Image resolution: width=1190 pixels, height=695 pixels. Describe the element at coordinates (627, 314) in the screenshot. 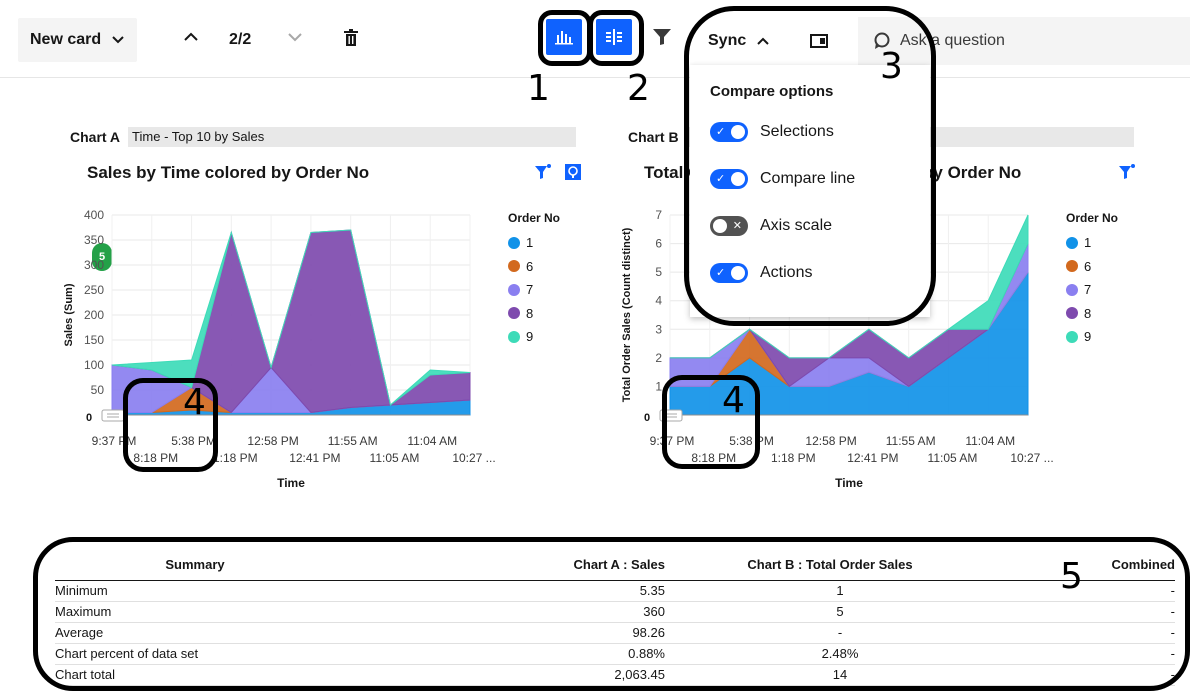

I see `y-axis-title: Total Order Sales (Count distinct)` at that location.